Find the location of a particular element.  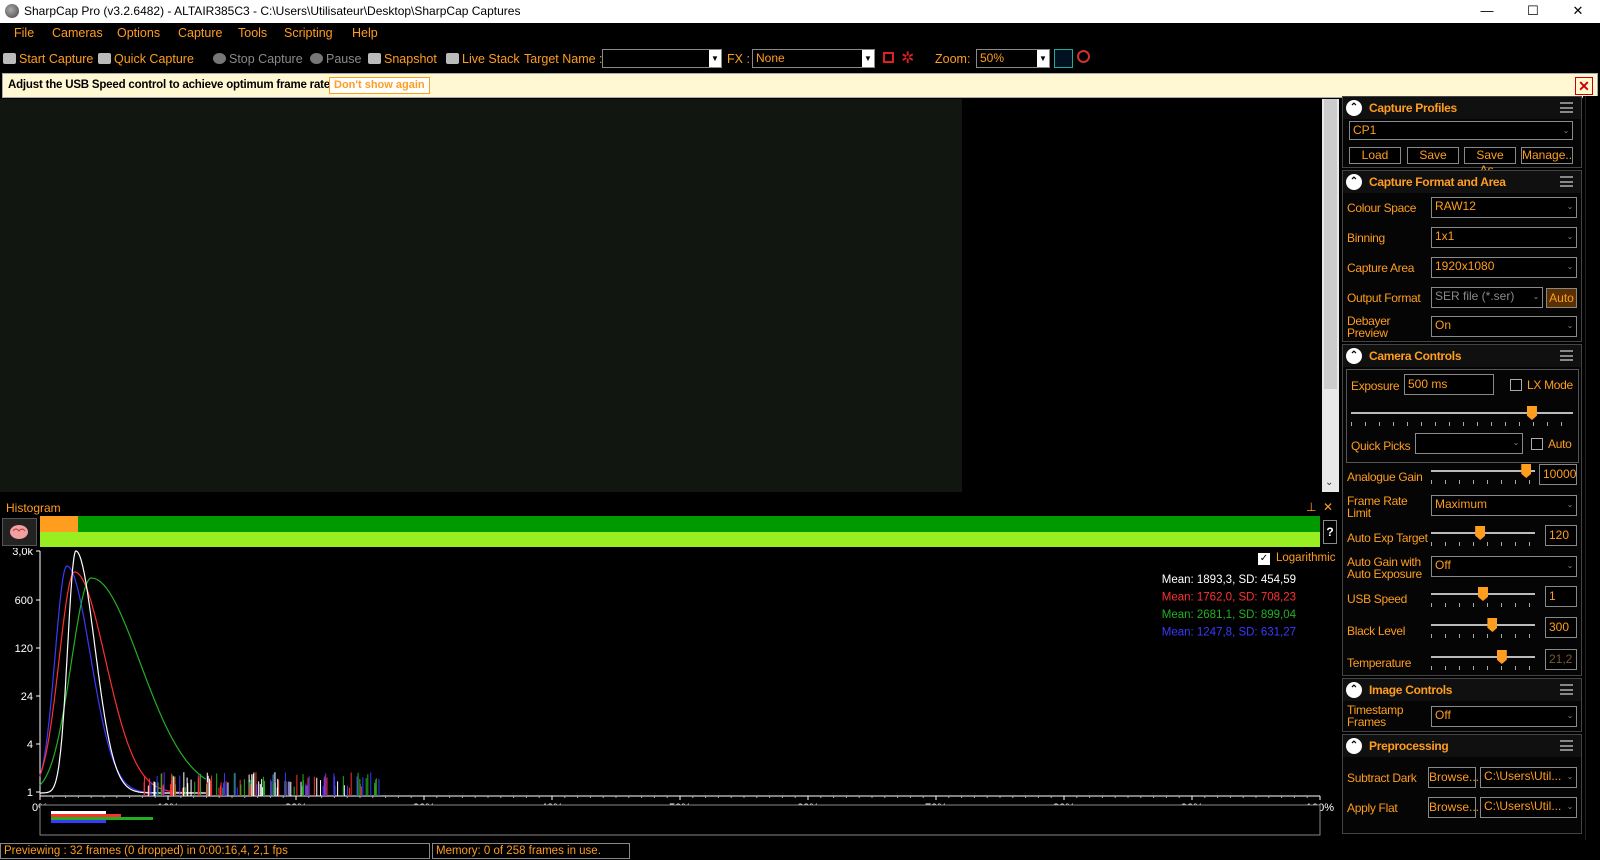

pin-icon: ⊥ is located at coordinates (1311, 507).